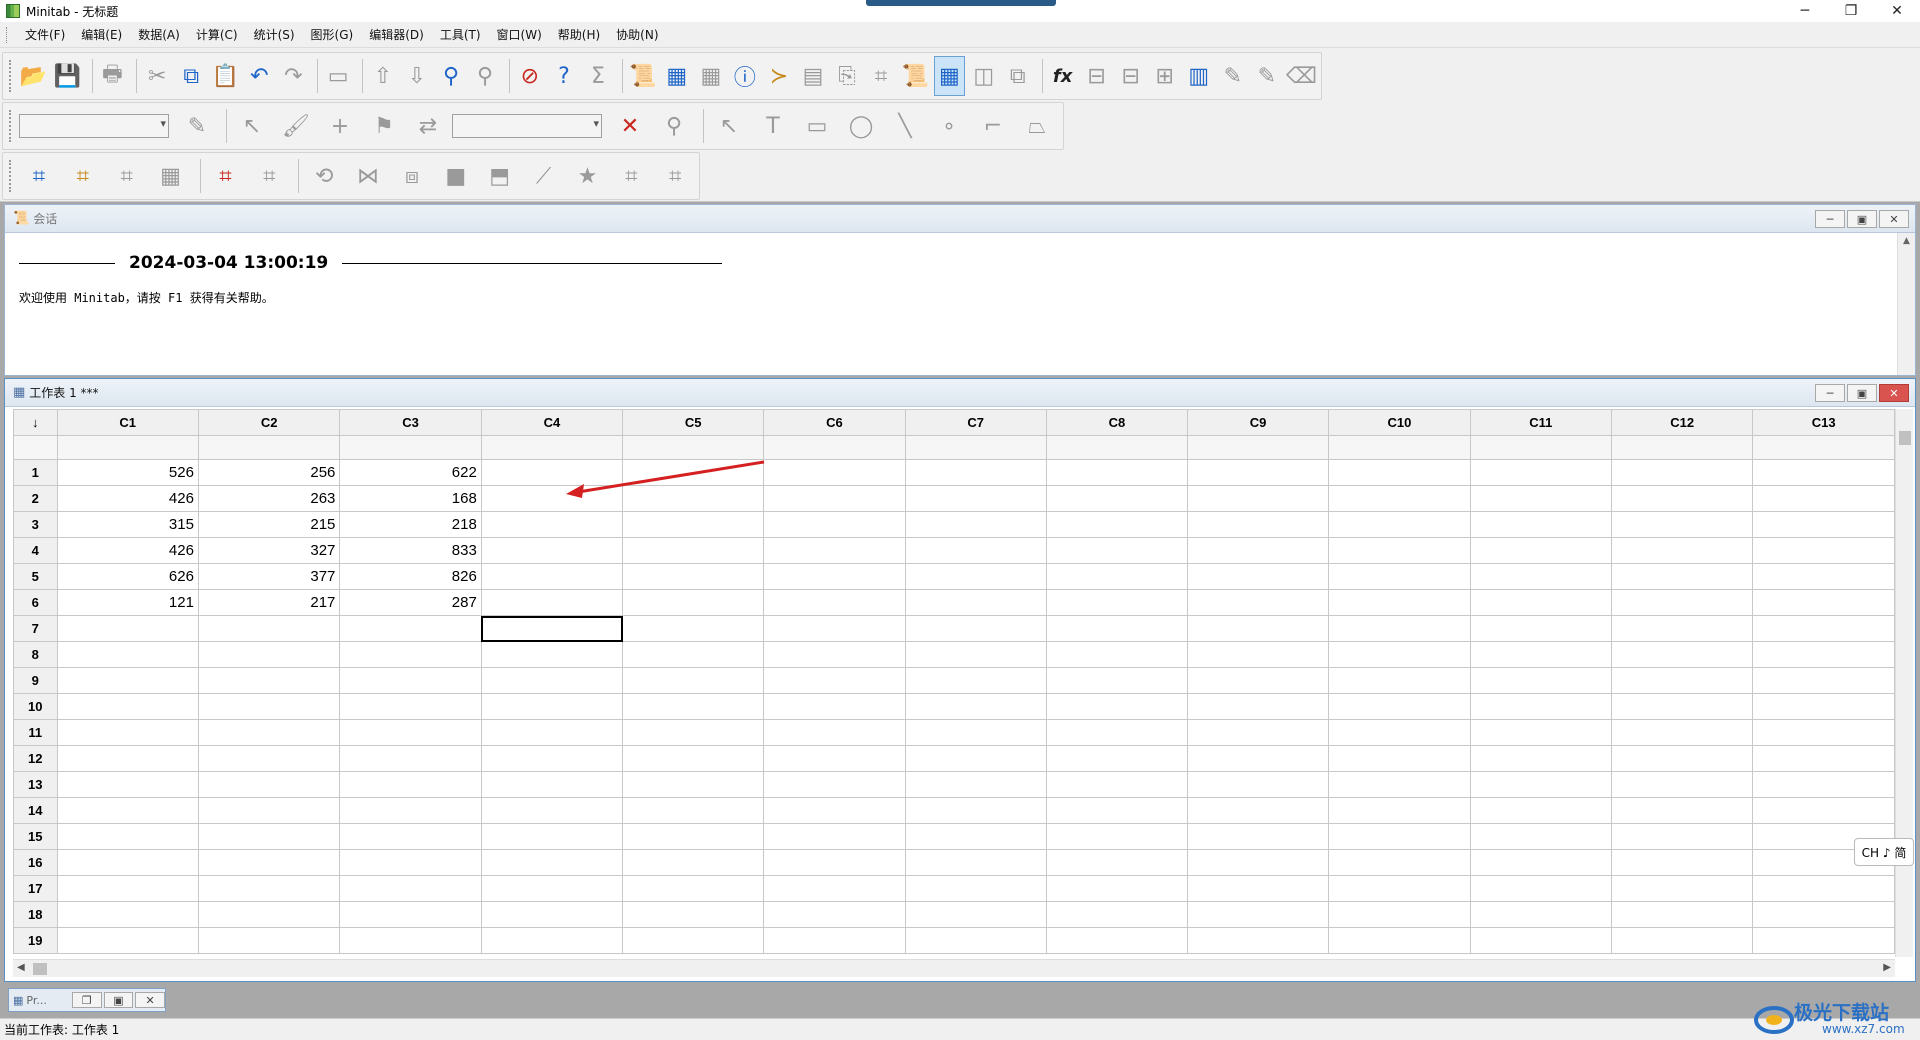 The width and height of the screenshot is (1920, 1040). Describe the element at coordinates (552, 524) in the screenshot. I see `cell-c4-r3` at that location.